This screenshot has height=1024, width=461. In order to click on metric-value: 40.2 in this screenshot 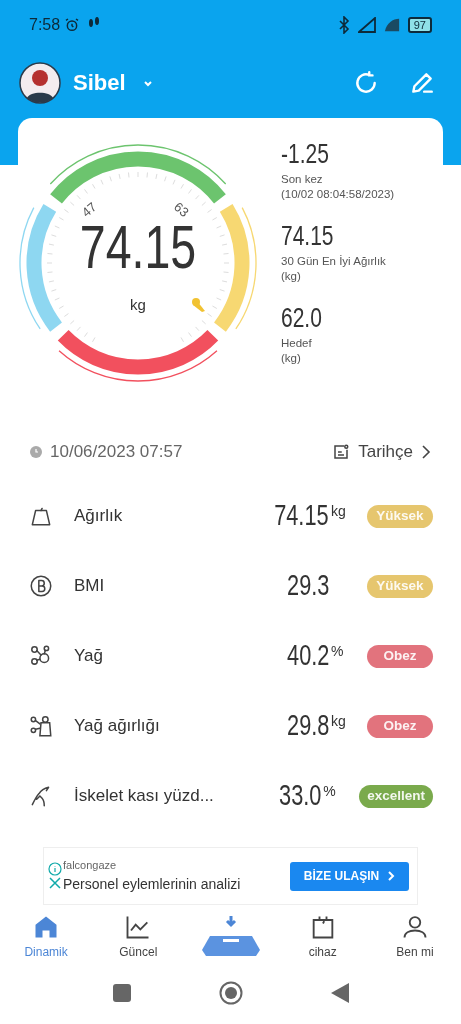, I will do `click(307, 656)`.